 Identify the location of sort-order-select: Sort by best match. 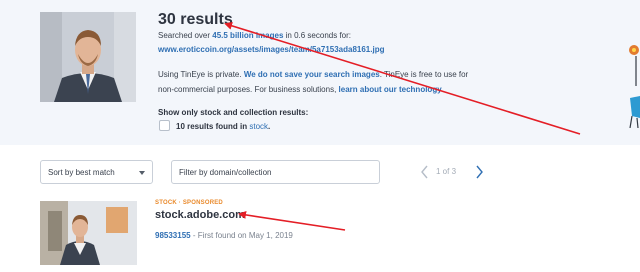
(96, 172).